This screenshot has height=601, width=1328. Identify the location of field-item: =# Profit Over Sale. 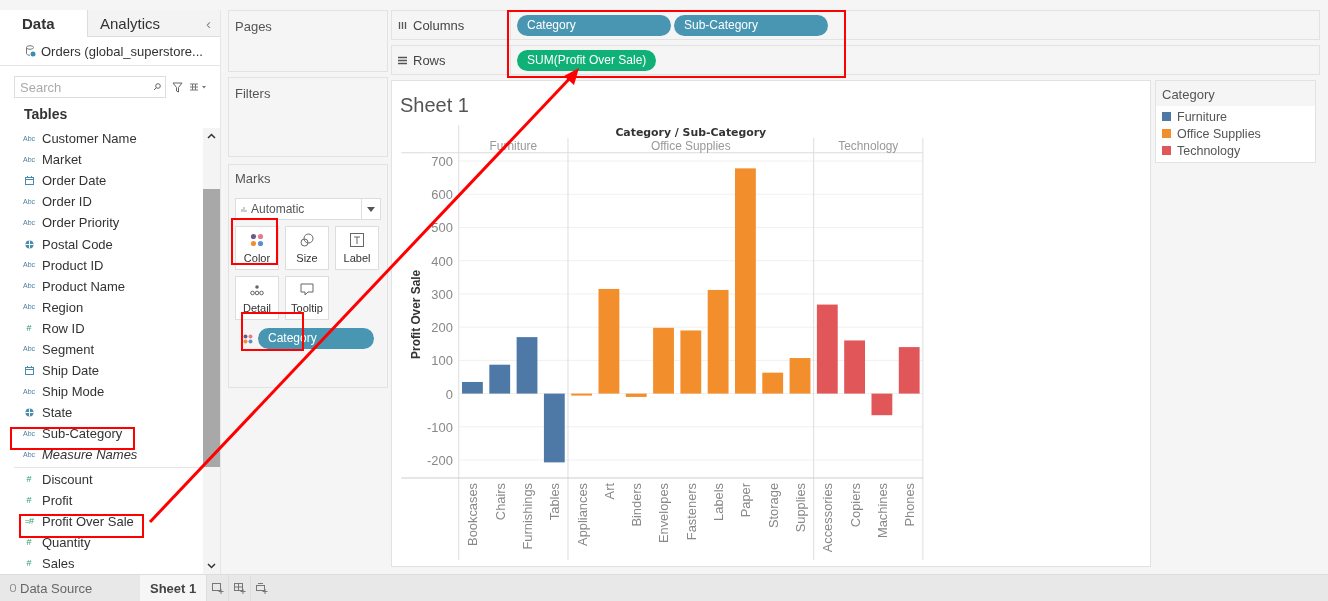
(108, 521).